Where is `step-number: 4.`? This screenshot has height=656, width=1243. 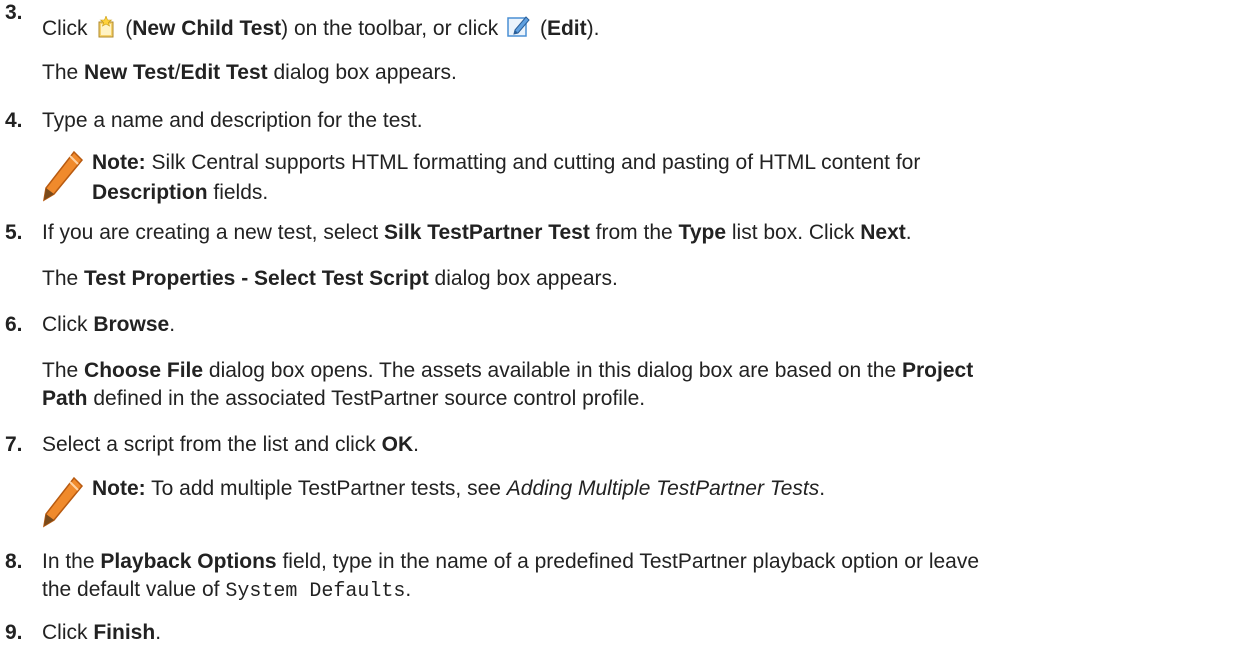 step-number: 4. is located at coordinates (14, 120).